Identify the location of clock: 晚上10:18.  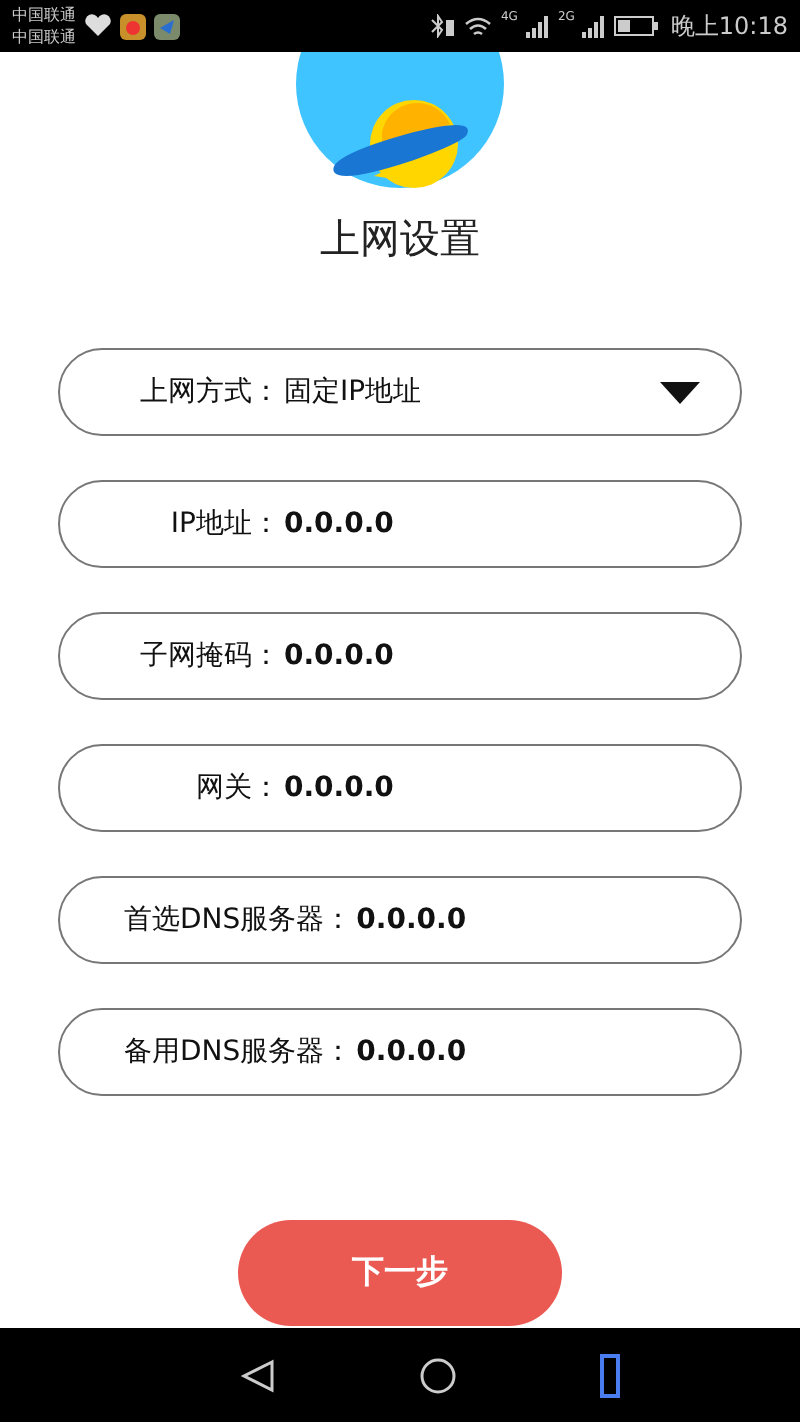
(729, 26).